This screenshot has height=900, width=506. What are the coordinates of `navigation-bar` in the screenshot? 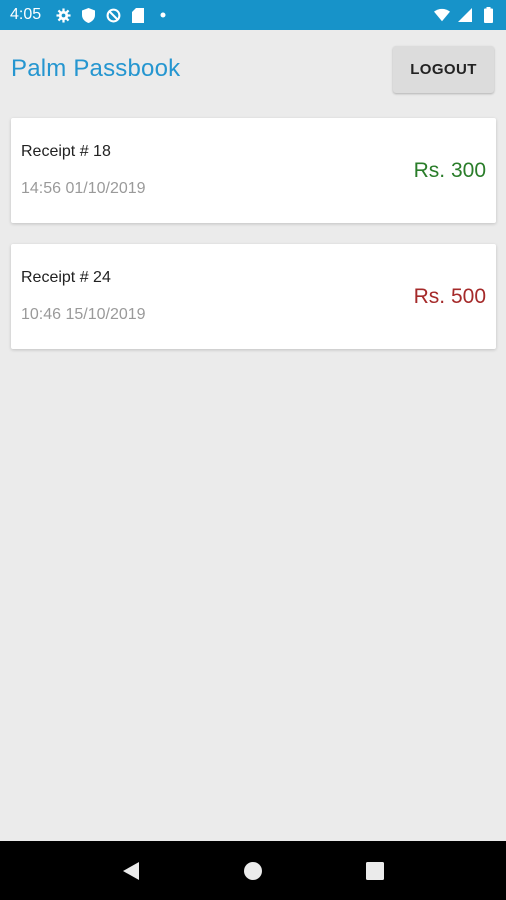 It's located at (253, 870).